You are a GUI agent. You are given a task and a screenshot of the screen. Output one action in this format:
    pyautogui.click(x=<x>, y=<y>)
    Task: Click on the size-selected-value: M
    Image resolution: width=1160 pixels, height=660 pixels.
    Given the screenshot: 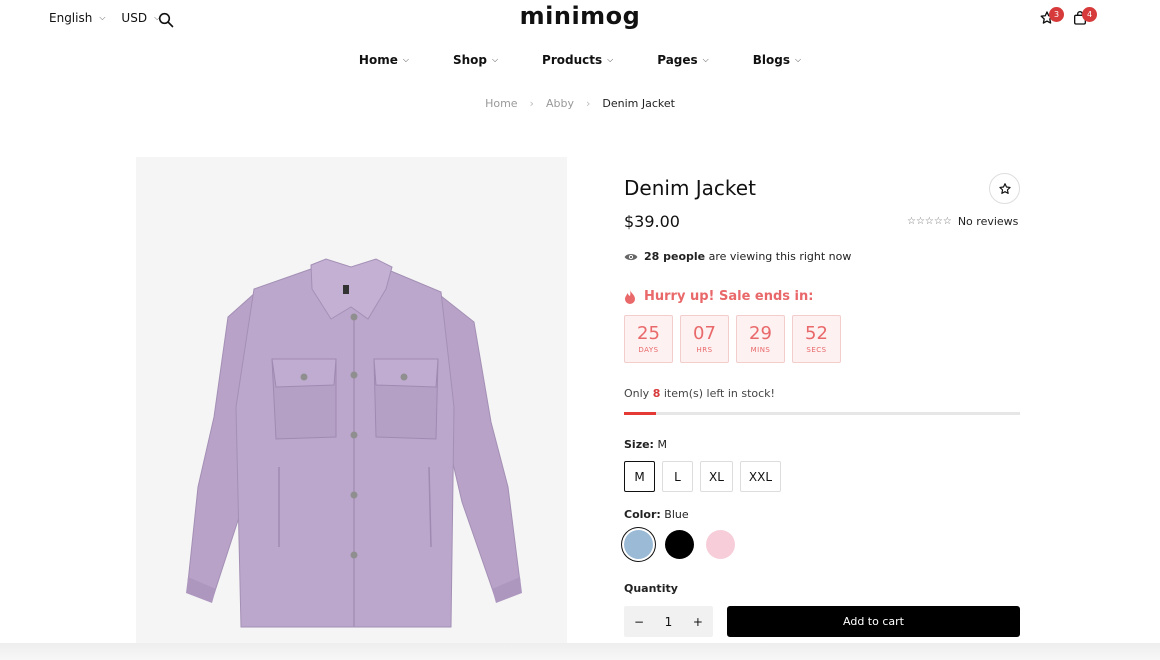 What is the action you would take?
    pyautogui.click(x=662, y=444)
    